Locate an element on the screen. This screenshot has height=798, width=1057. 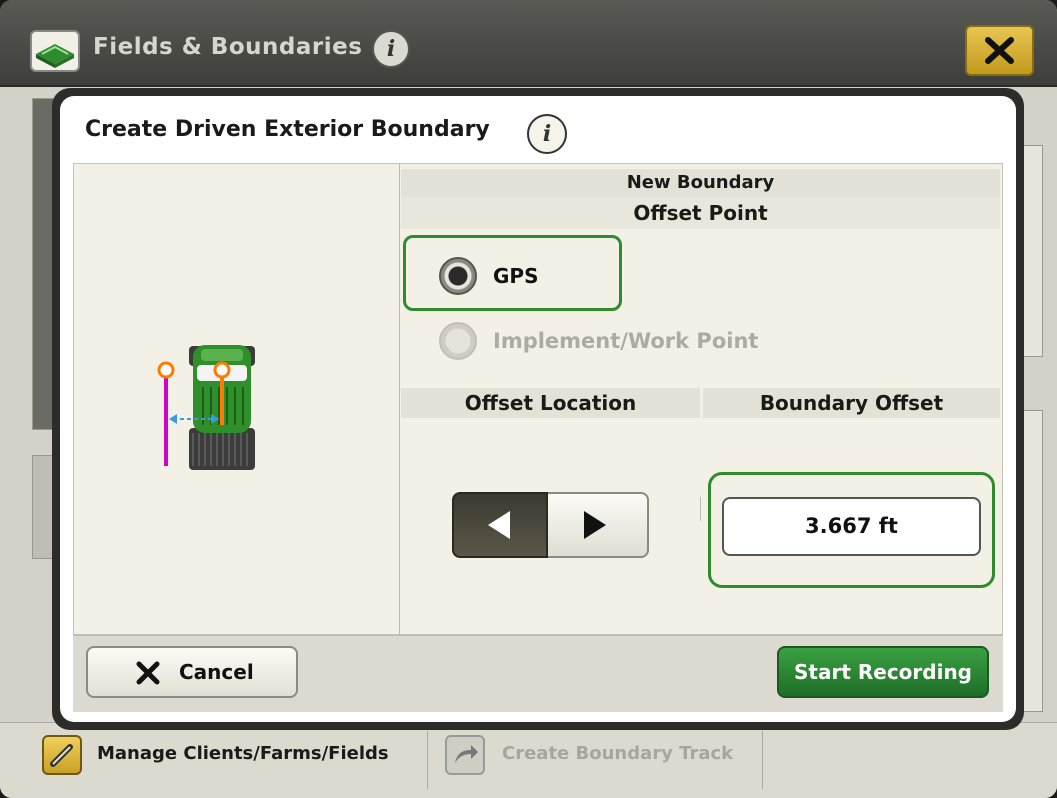
tractor-offset-illustration is located at coordinates (206, 407).